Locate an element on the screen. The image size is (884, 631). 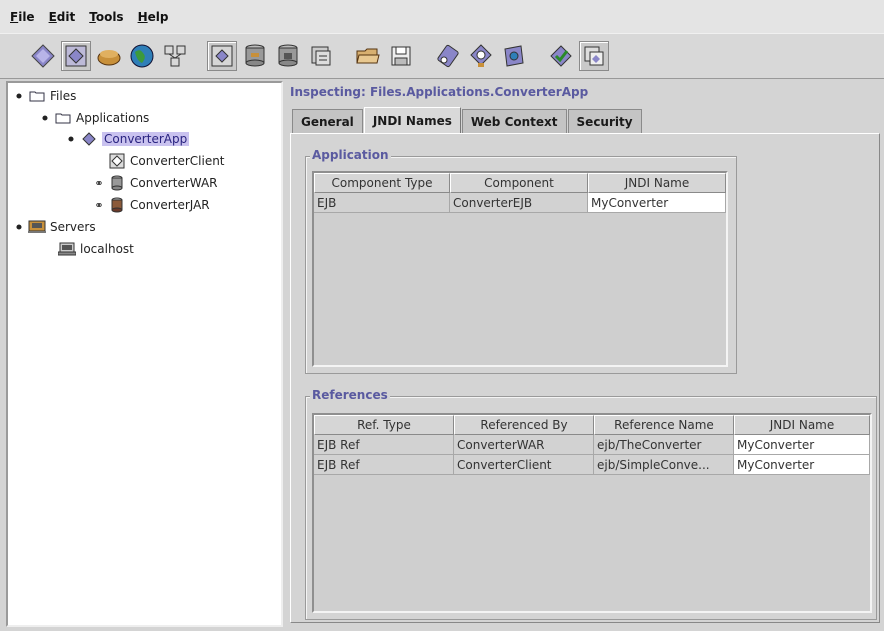
deploy-button is located at coordinates (222, 56).